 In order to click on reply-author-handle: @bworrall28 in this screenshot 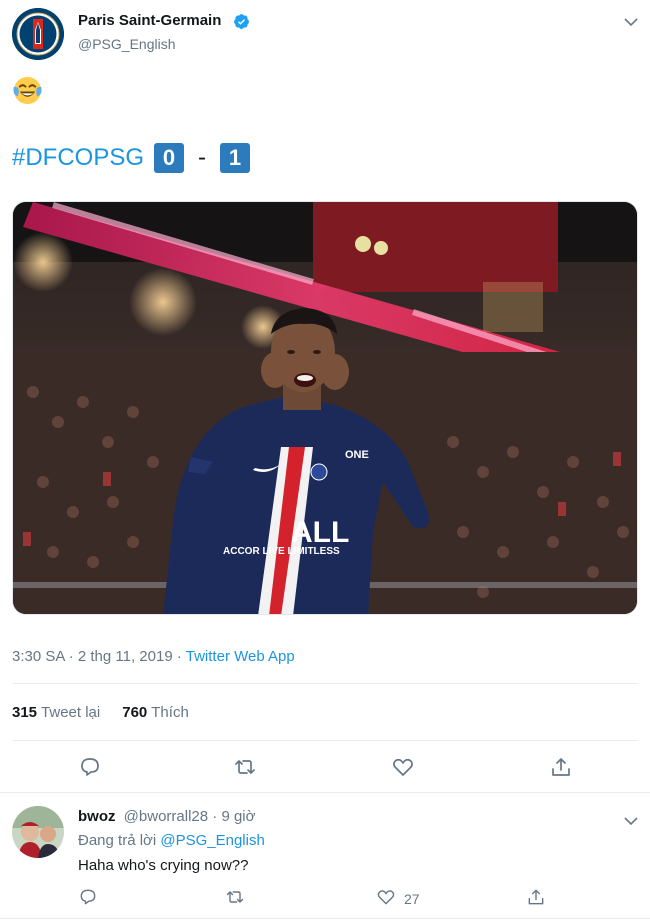, I will do `click(166, 816)`.